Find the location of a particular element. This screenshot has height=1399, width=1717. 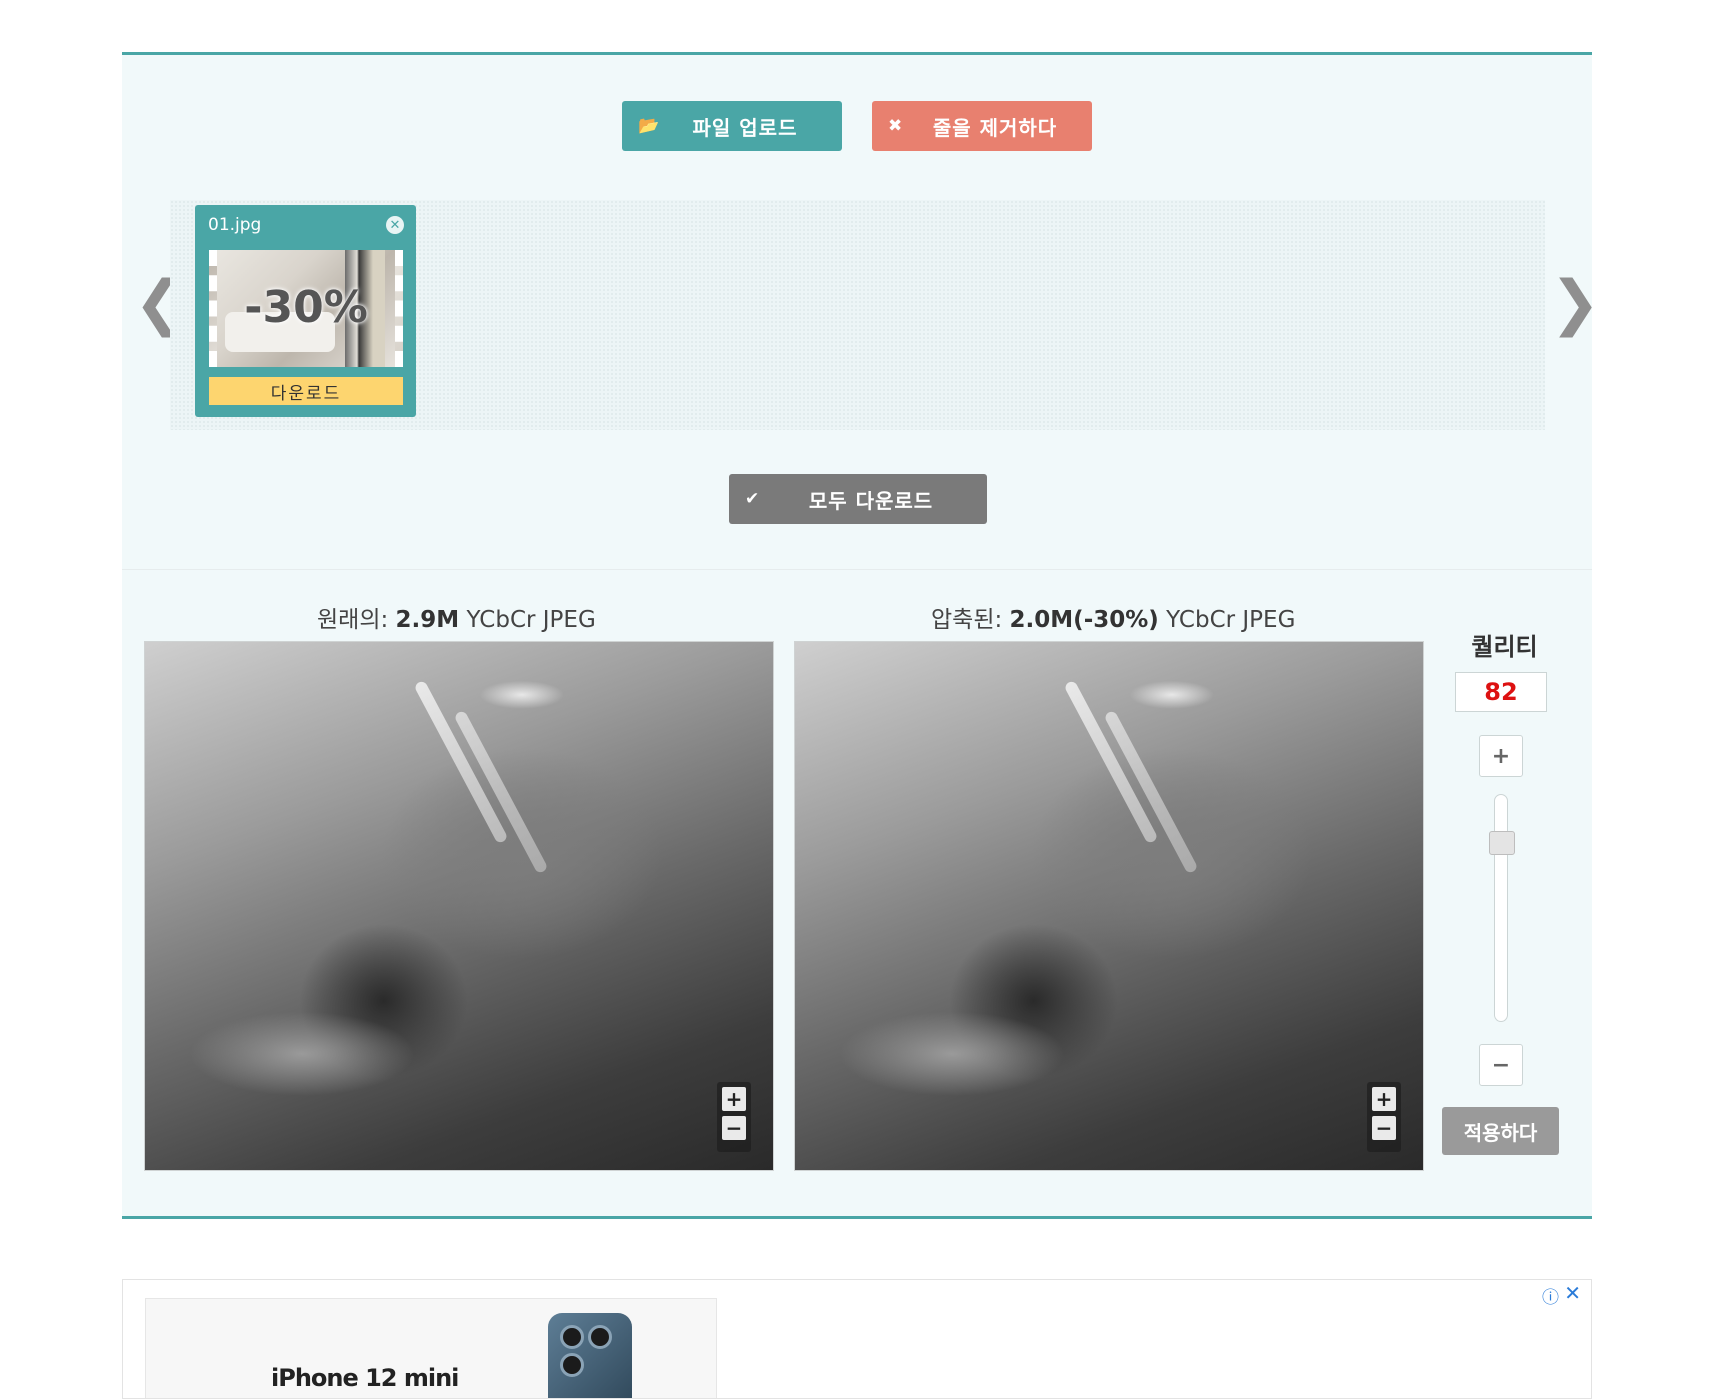

close-icon: ✖ is located at coordinates (895, 126).